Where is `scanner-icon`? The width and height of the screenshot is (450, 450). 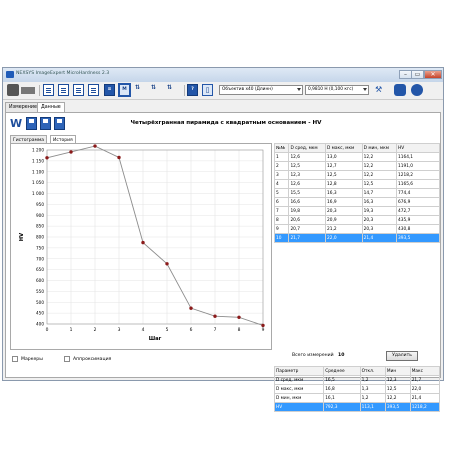 scanner-icon is located at coordinates (28, 90).